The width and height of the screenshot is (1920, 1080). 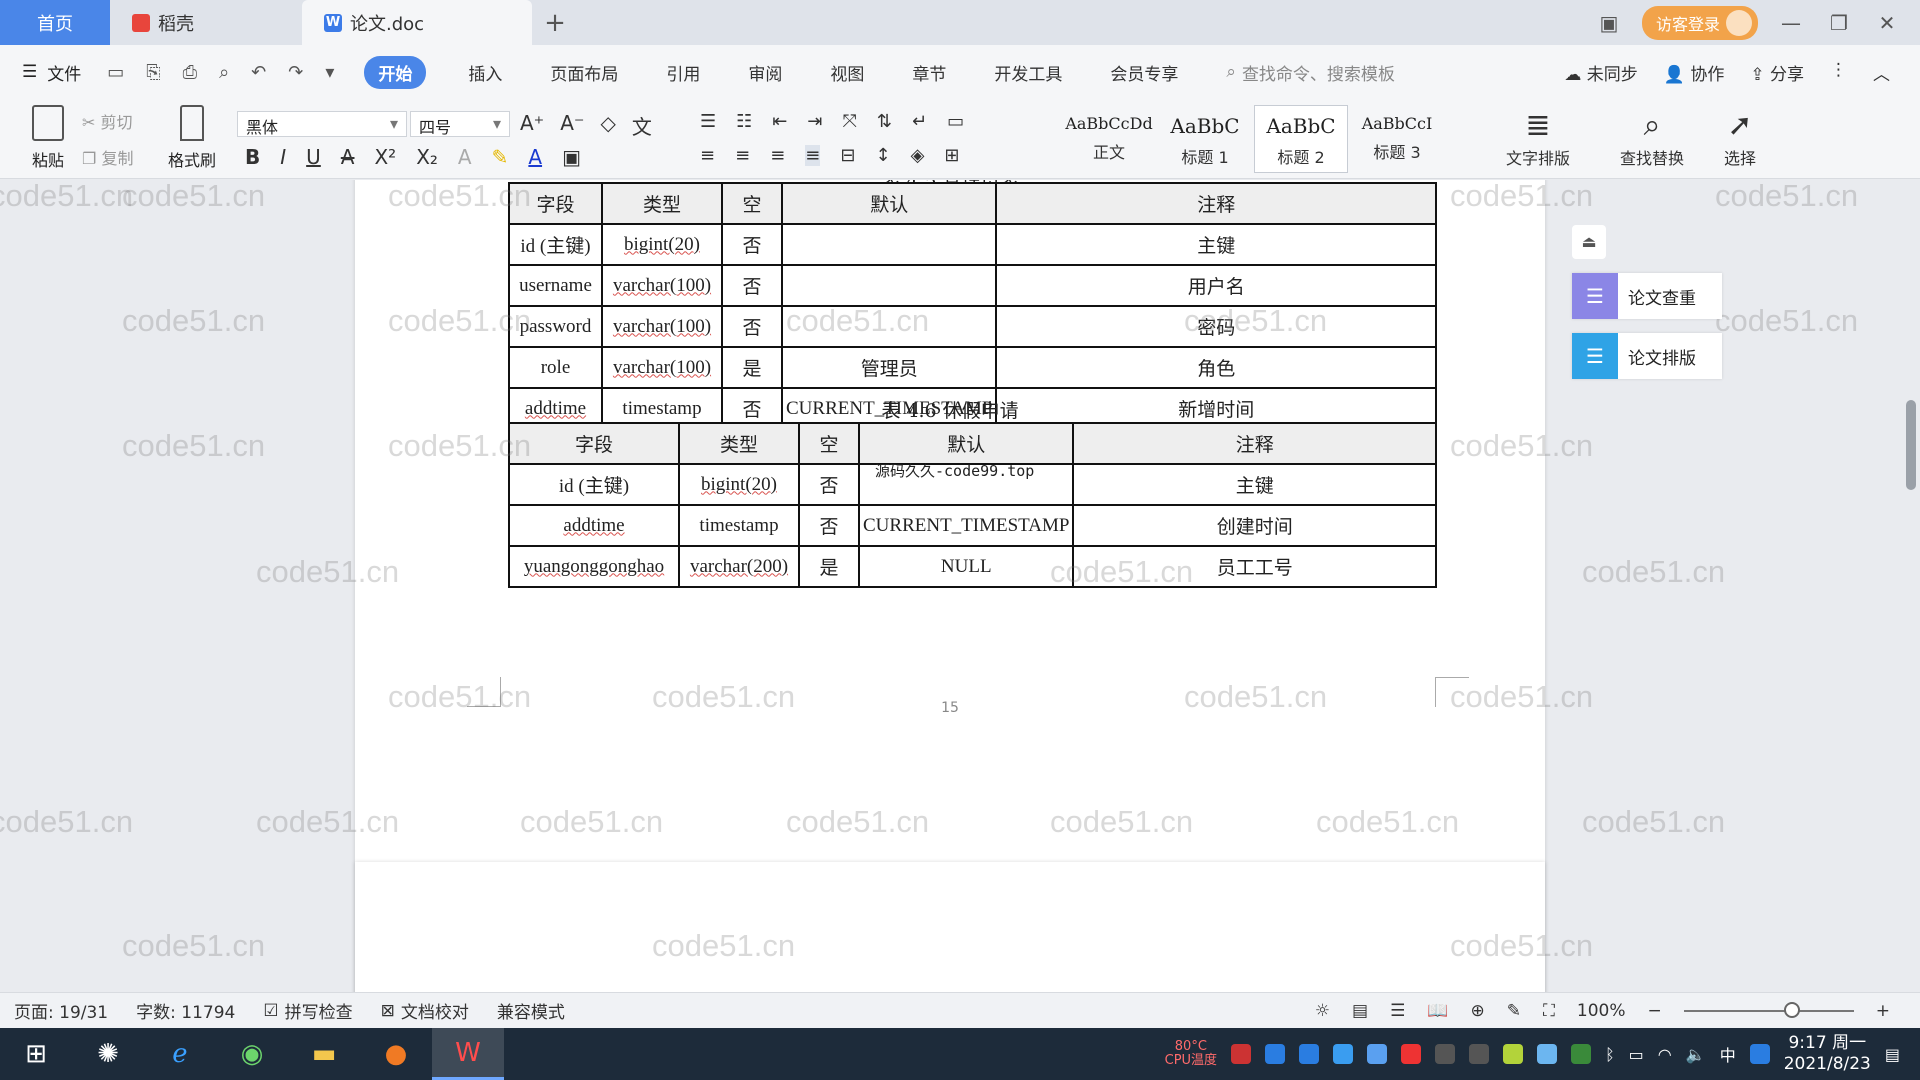 What do you see at coordinates (190, 72) in the screenshot?
I see `print-icon: ⎙` at bounding box center [190, 72].